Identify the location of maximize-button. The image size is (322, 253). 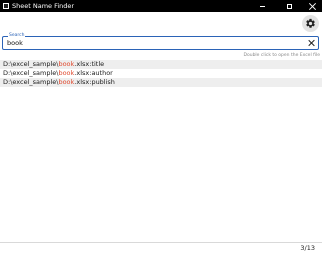
(289, 6).